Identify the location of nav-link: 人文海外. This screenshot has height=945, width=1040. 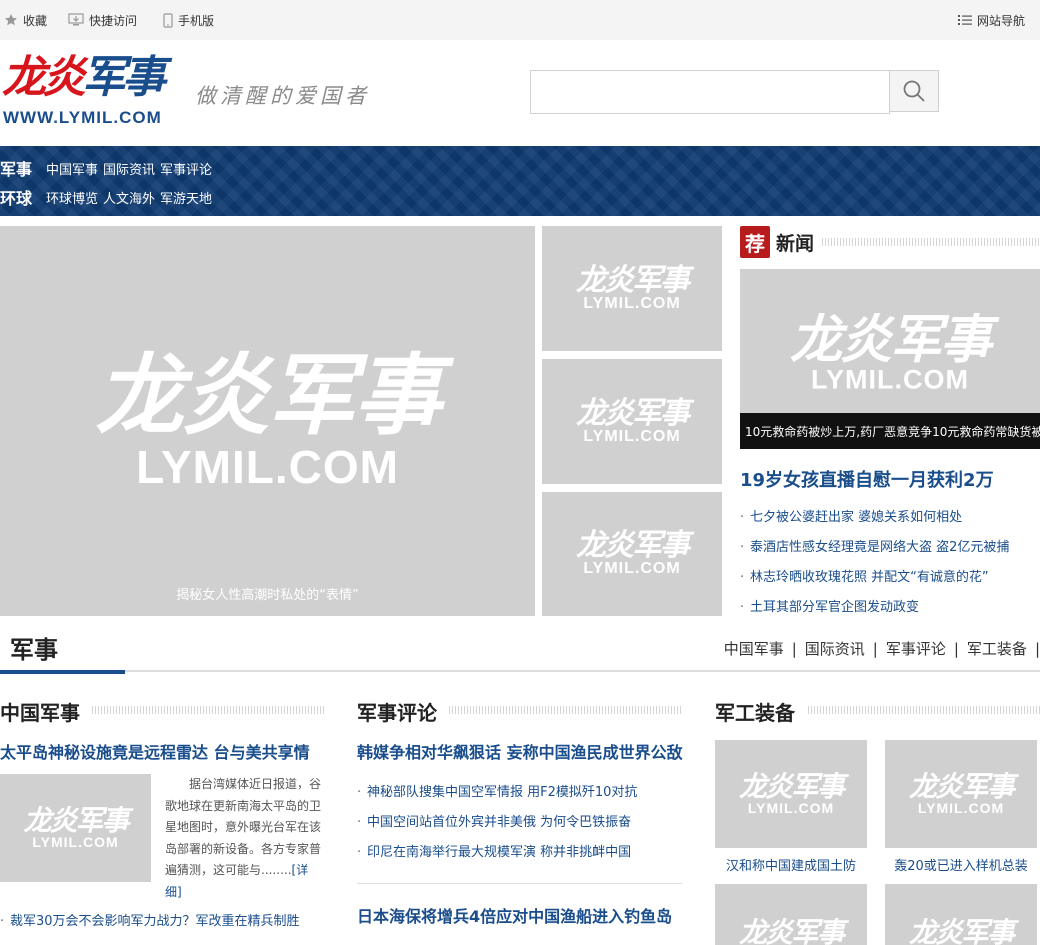
(129, 197).